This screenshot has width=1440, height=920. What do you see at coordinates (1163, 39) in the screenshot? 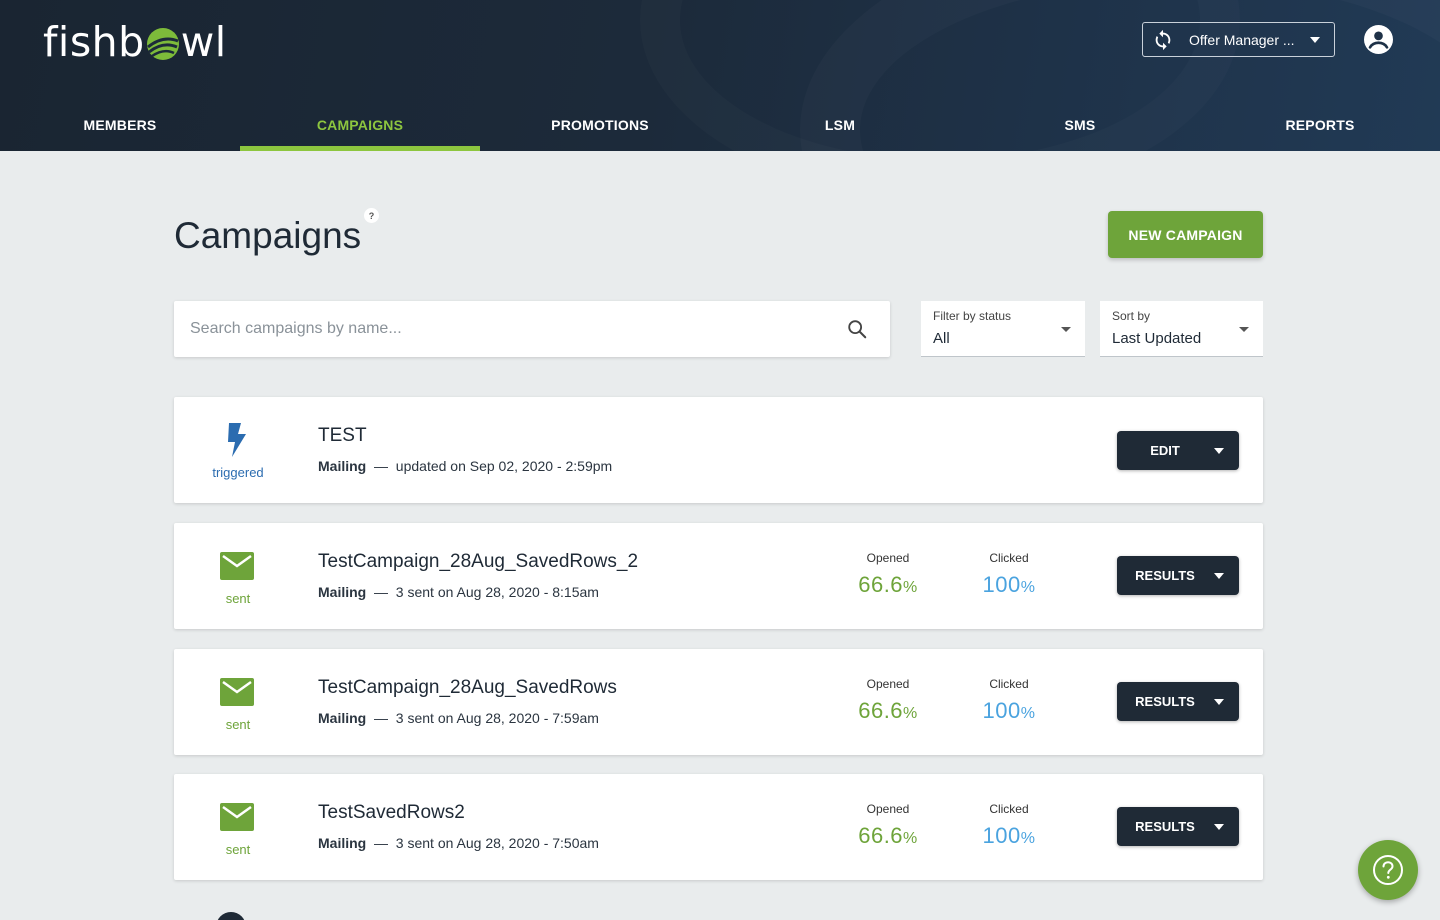
I see `sync-icon` at bounding box center [1163, 39].